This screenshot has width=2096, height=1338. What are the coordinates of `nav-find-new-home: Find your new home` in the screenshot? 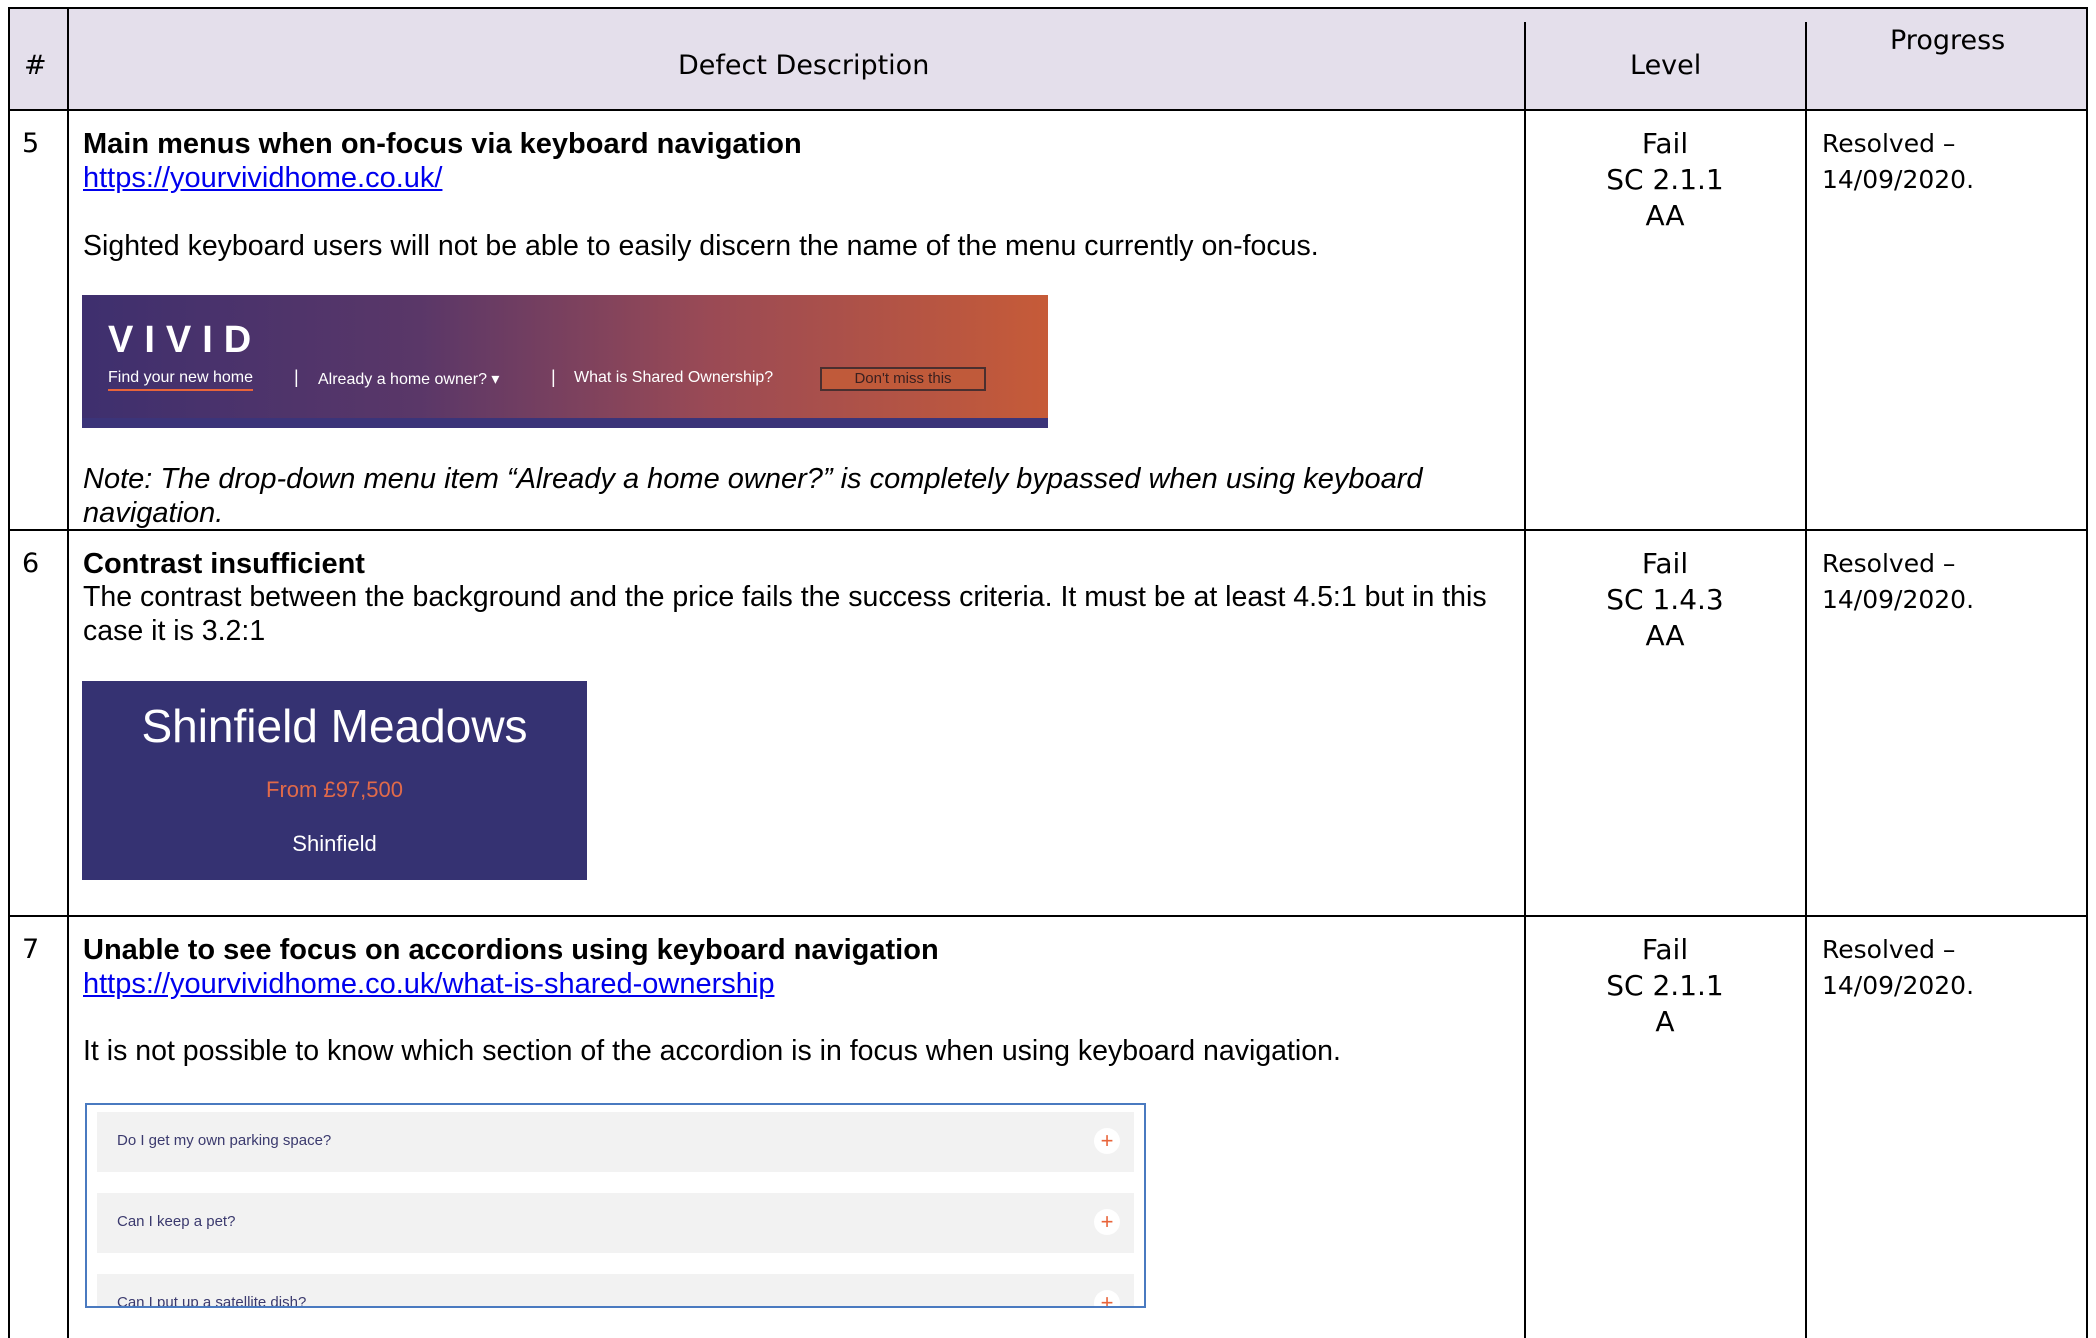 It's located at (180, 380).